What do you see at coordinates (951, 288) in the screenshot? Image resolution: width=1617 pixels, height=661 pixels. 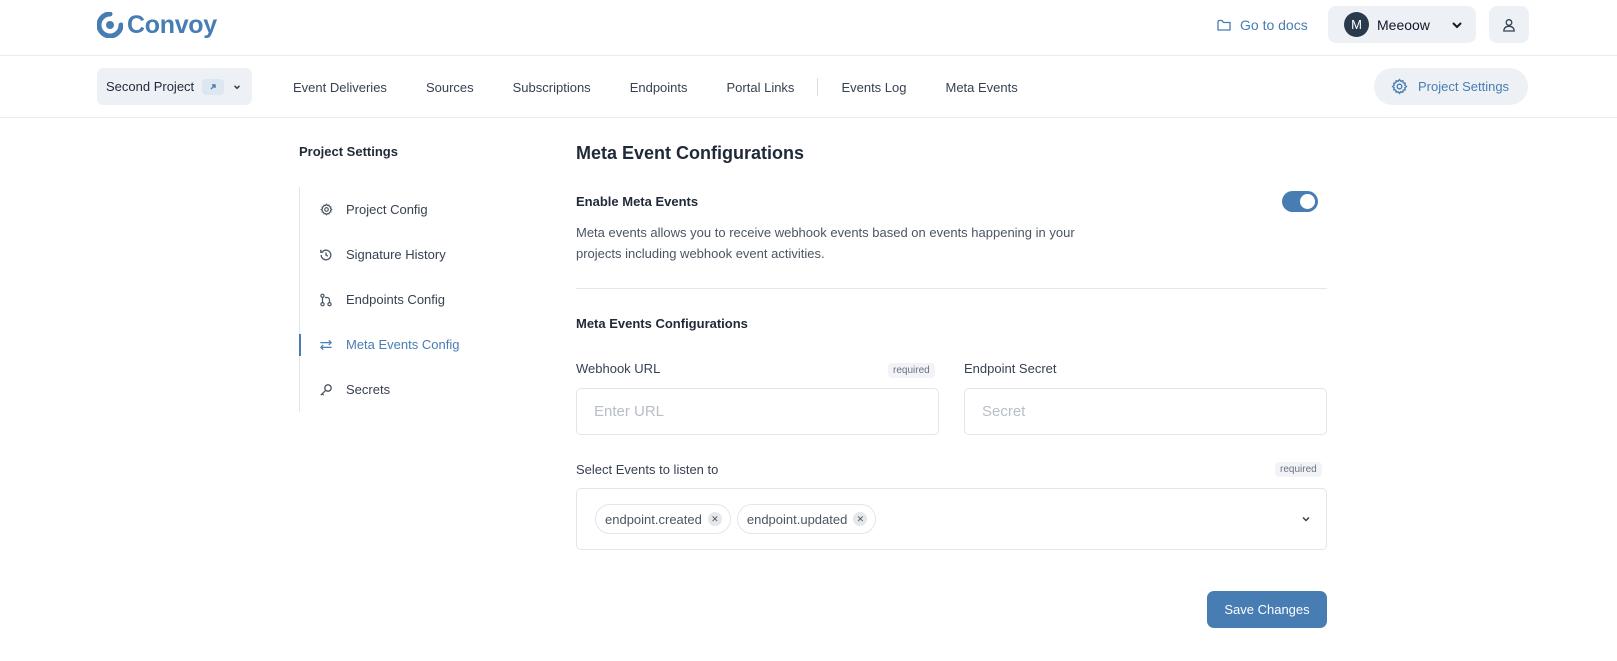 I see `section-divider` at bounding box center [951, 288].